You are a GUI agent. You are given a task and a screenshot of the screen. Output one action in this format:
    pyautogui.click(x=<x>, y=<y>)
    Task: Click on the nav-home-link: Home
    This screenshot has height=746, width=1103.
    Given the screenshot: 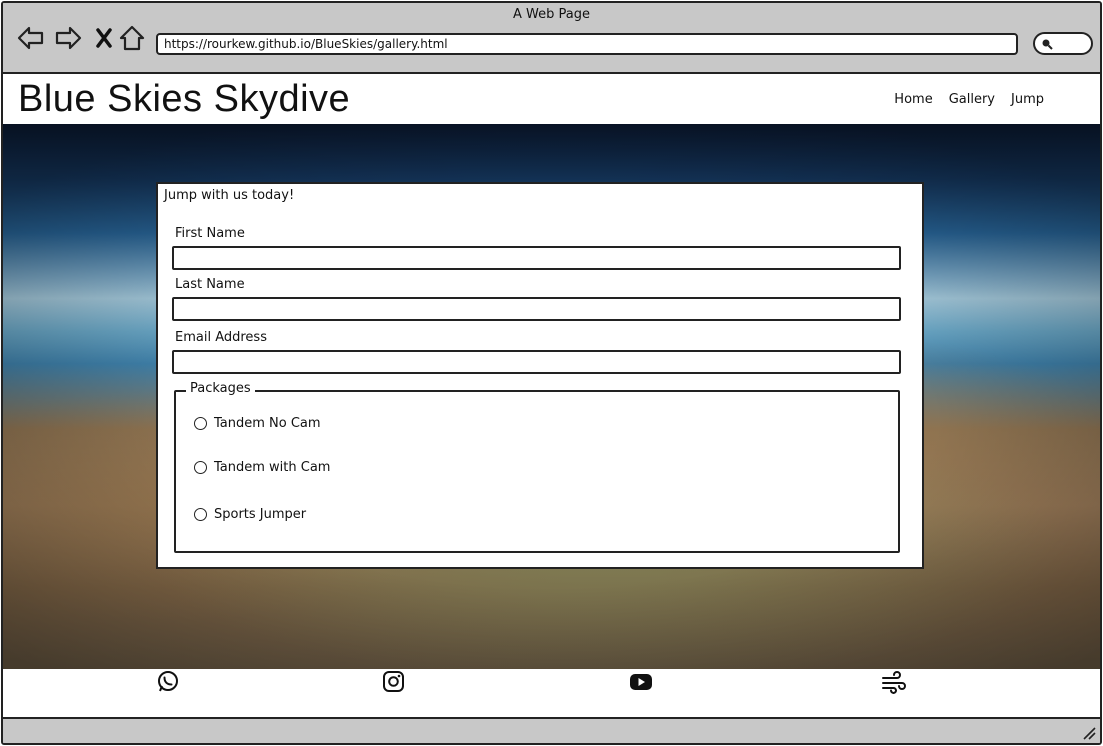 What is the action you would take?
    pyautogui.click(x=913, y=99)
    